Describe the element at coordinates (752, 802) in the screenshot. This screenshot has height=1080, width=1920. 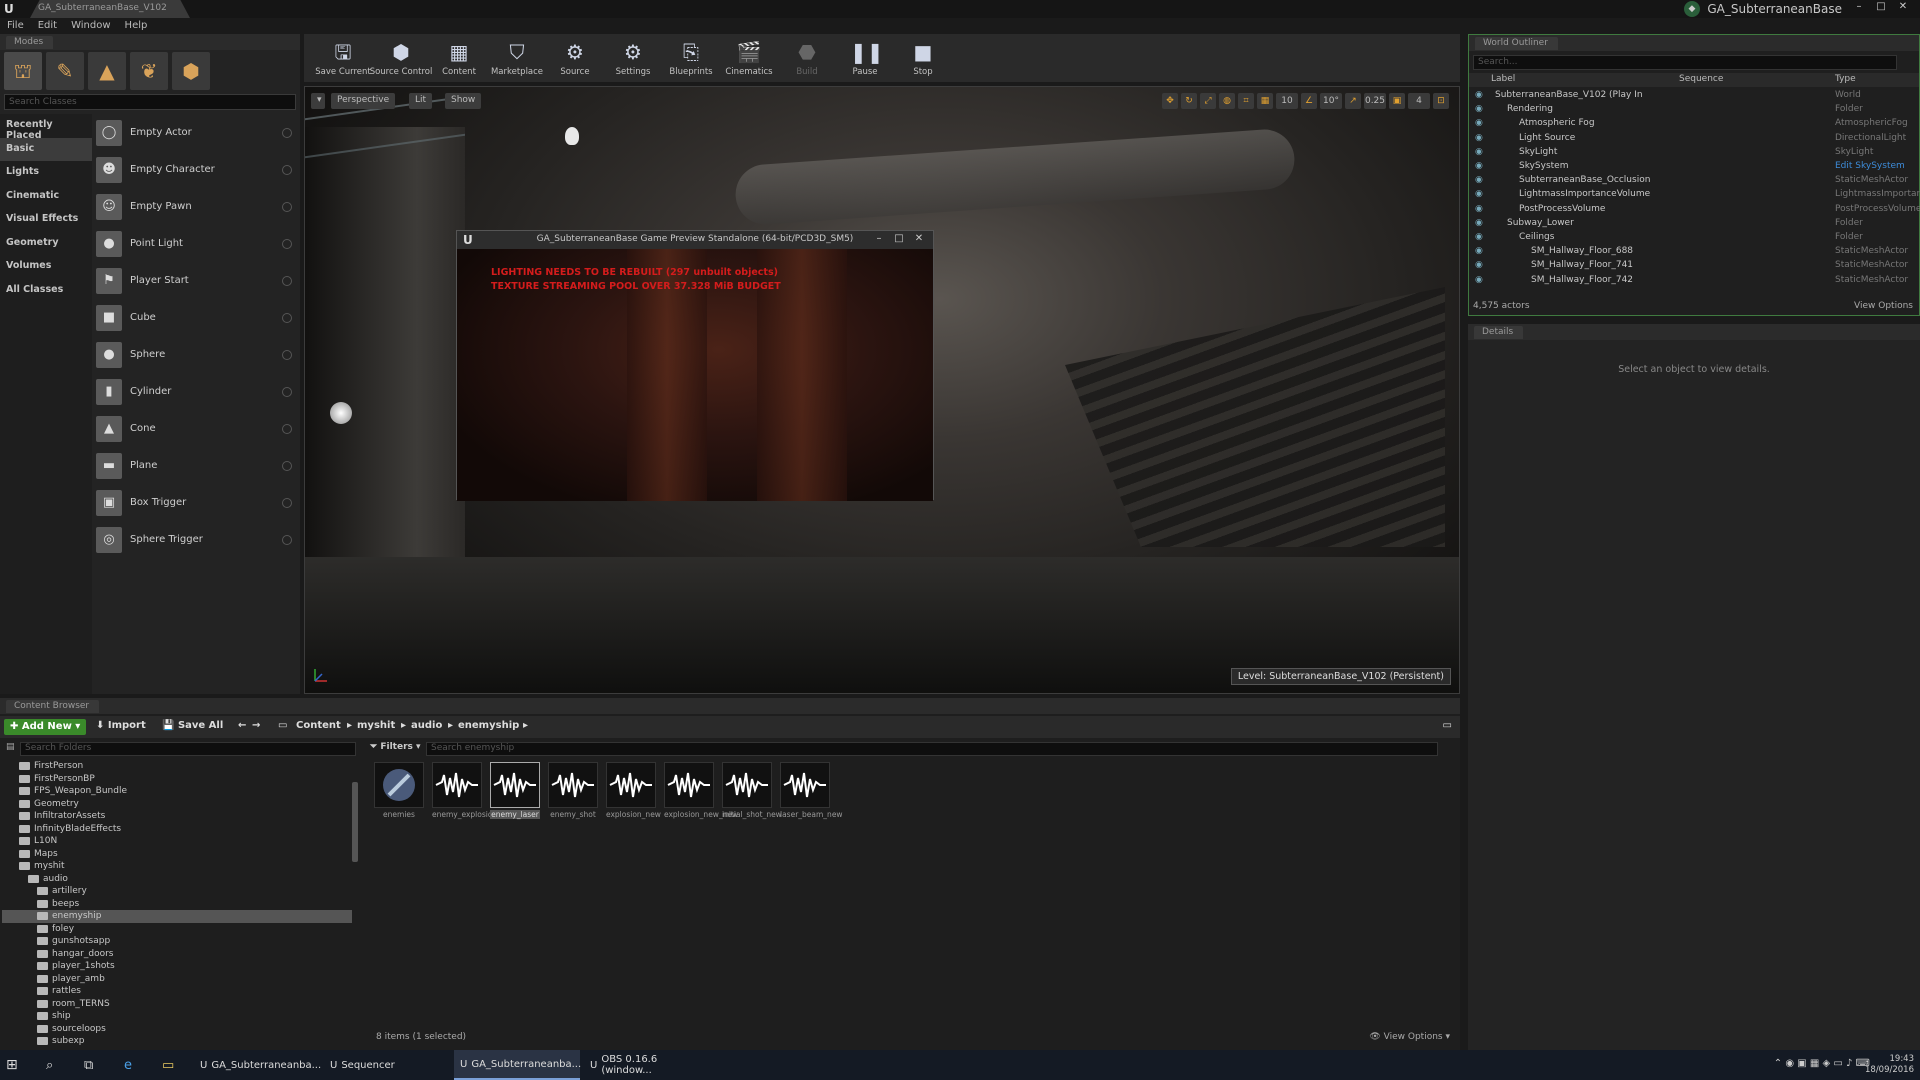
I see `asset-initial-shot-new: initial_shot_new` at that location.